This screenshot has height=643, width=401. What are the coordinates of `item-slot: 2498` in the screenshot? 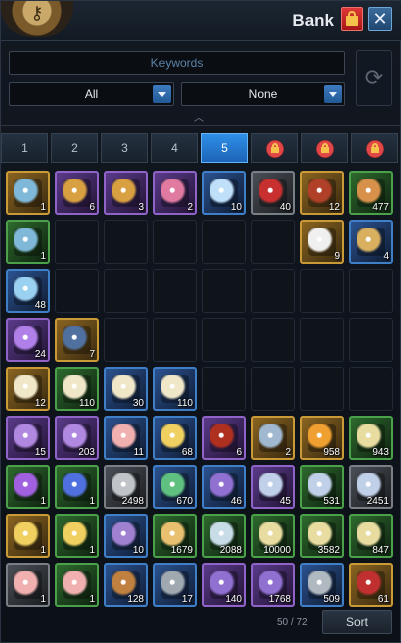 It's located at (126, 487).